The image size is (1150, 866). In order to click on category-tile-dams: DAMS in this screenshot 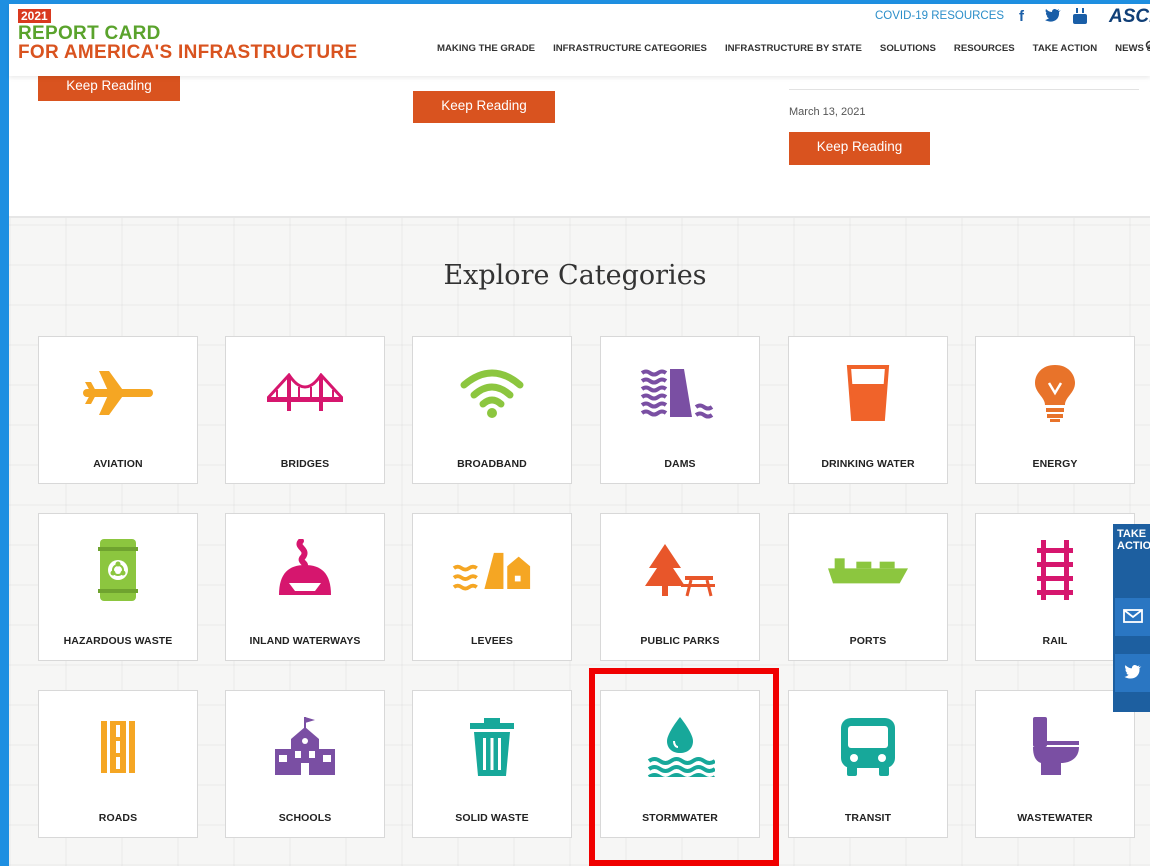, I will do `click(680, 410)`.